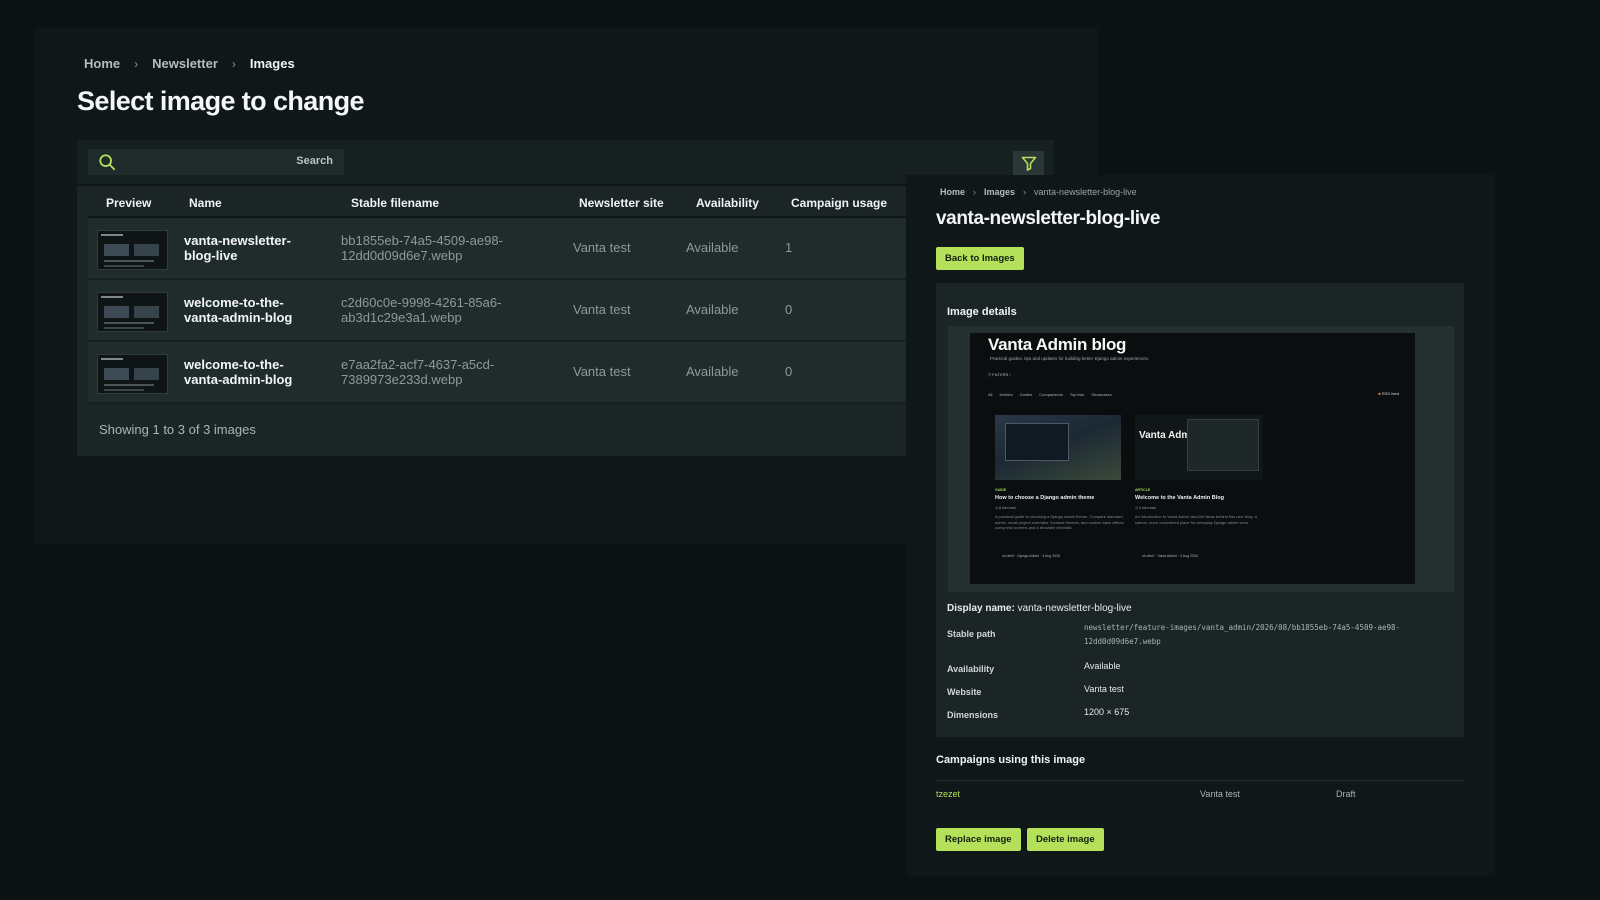 The height and width of the screenshot is (900, 1600). What do you see at coordinates (1048, 218) in the screenshot?
I see `detail-title: vanta-newsletter-blog-live` at bounding box center [1048, 218].